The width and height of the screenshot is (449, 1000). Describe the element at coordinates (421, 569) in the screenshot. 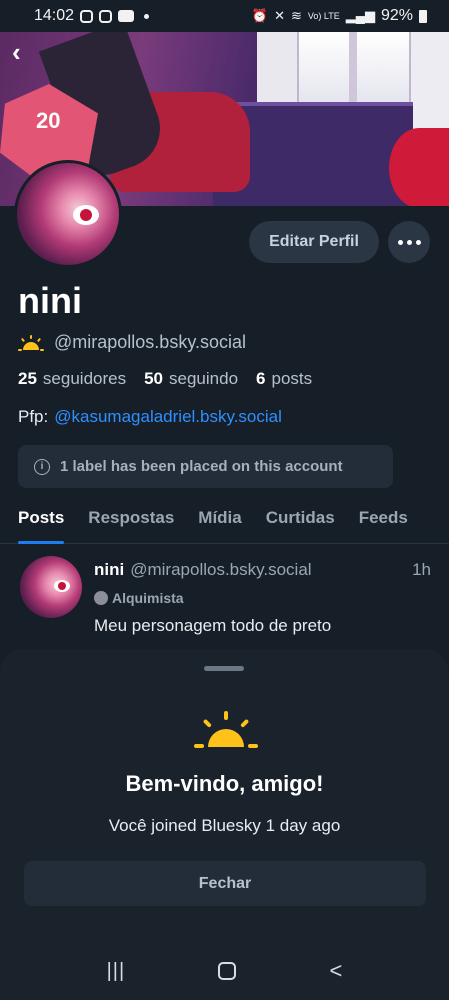

I see `post-timestamp: 1h` at that location.